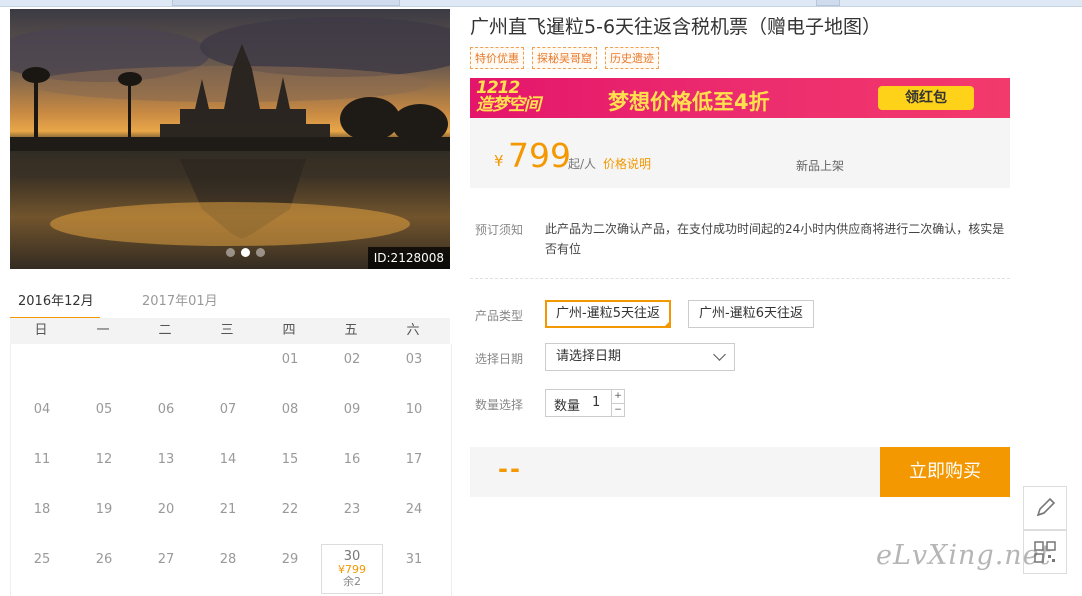 Image resolution: width=1082 pixels, height=596 pixels. What do you see at coordinates (414, 459) in the screenshot?
I see `calendar-day-number: 17` at bounding box center [414, 459].